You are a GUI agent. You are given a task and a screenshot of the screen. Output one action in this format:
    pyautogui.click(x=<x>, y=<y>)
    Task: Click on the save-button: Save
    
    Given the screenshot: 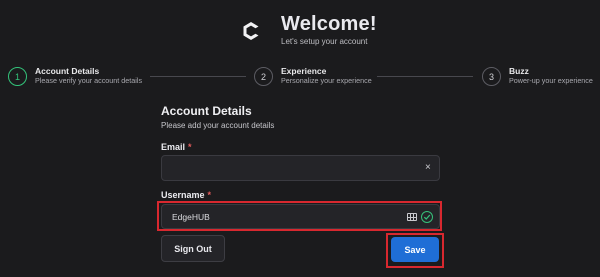 What is the action you would take?
    pyautogui.click(x=415, y=249)
    